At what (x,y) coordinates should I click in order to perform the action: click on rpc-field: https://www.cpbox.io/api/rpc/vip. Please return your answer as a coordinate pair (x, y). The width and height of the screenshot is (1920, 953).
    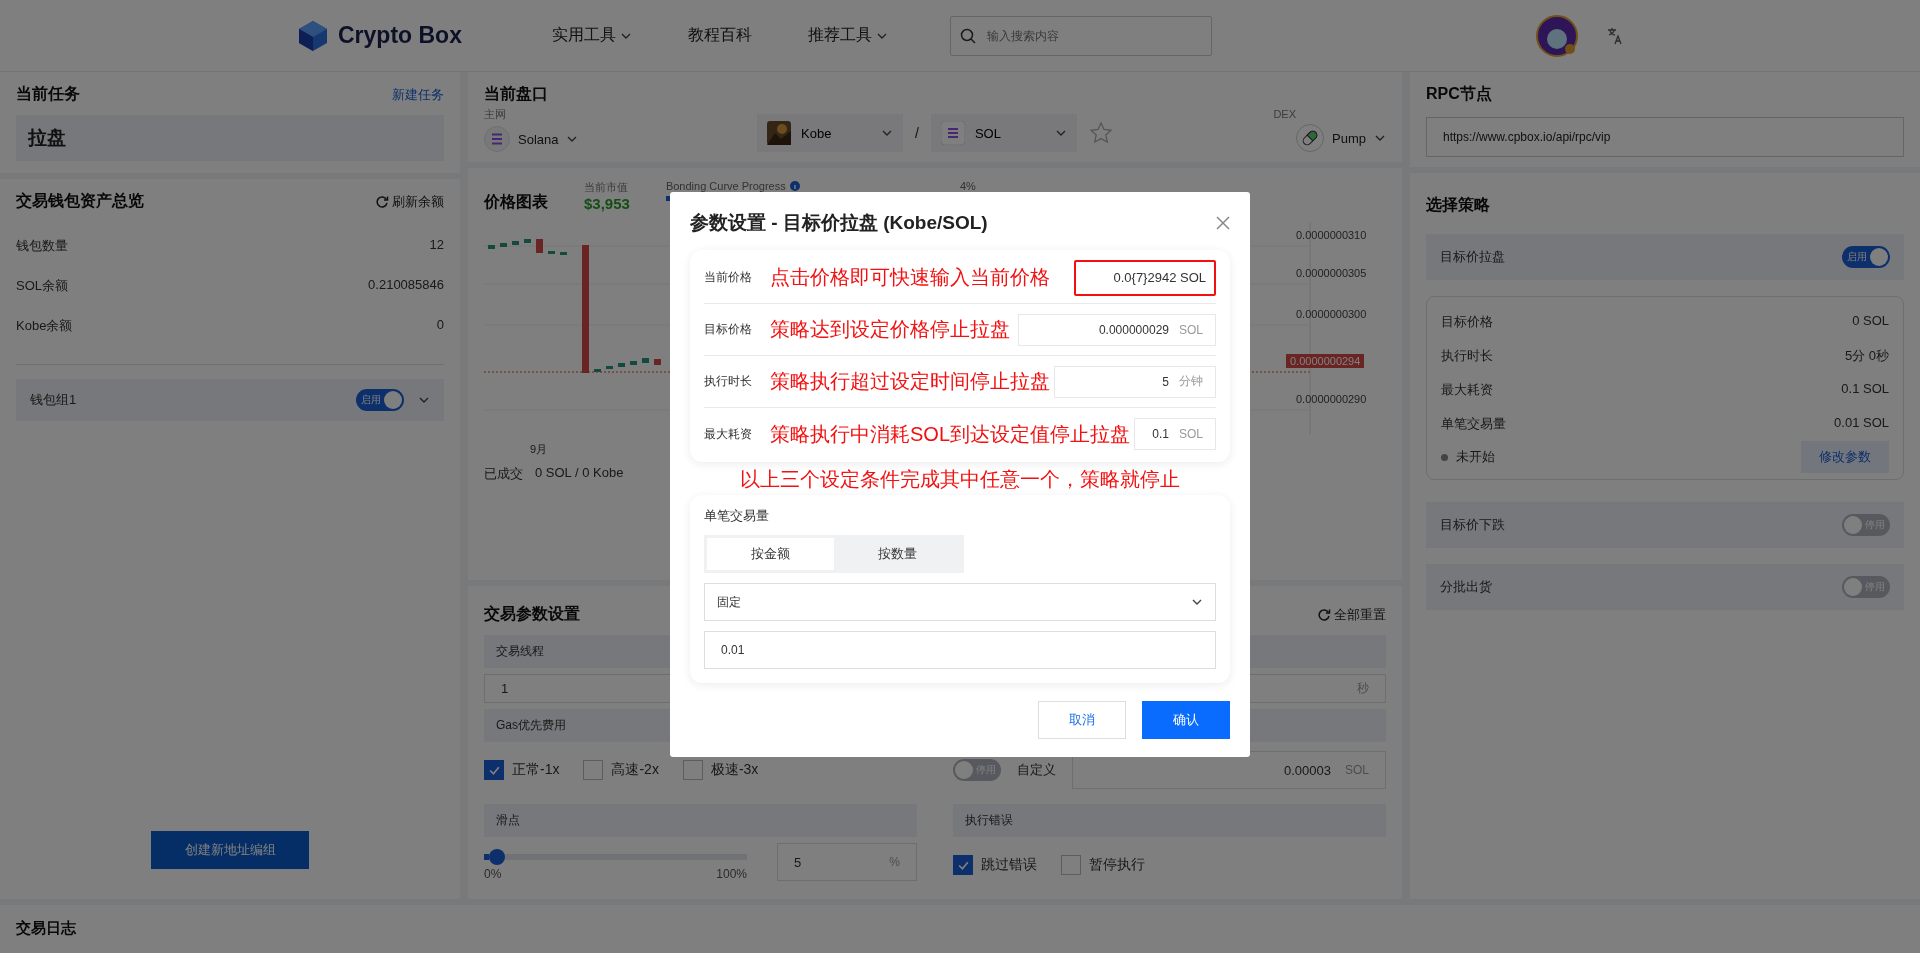
    Looking at the image, I should click on (1665, 137).